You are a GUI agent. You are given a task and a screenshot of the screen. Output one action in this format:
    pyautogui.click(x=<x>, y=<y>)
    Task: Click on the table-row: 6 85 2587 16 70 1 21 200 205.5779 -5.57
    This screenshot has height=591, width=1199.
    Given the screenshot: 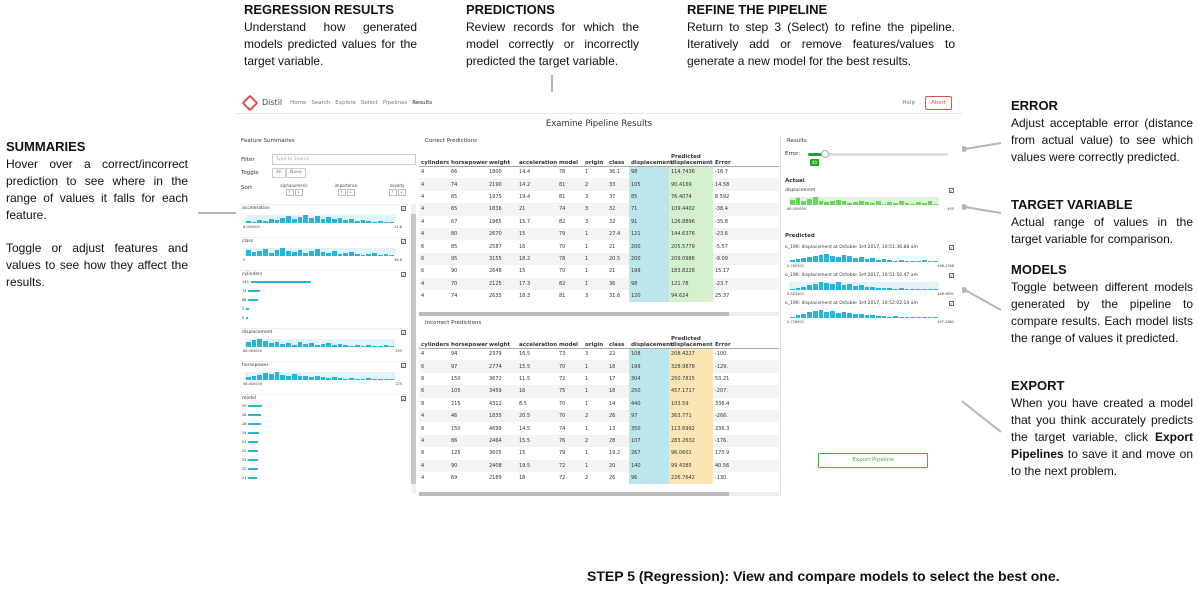 What is the action you would take?
    pyautogui.click(x=599, y=246)
    